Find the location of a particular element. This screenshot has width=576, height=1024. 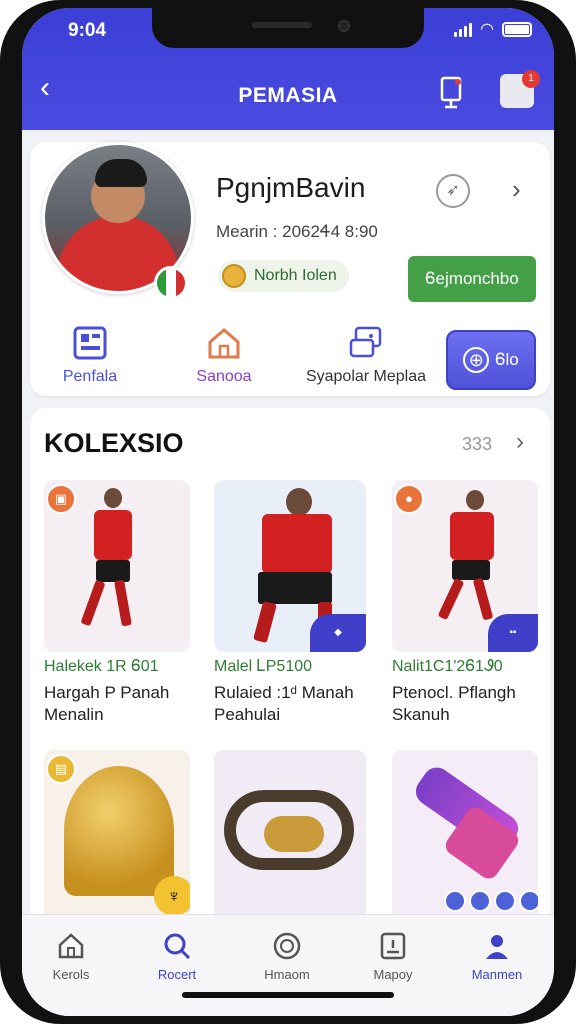

profile-name: PgnjmBavin is located at coordinates (291, 187).